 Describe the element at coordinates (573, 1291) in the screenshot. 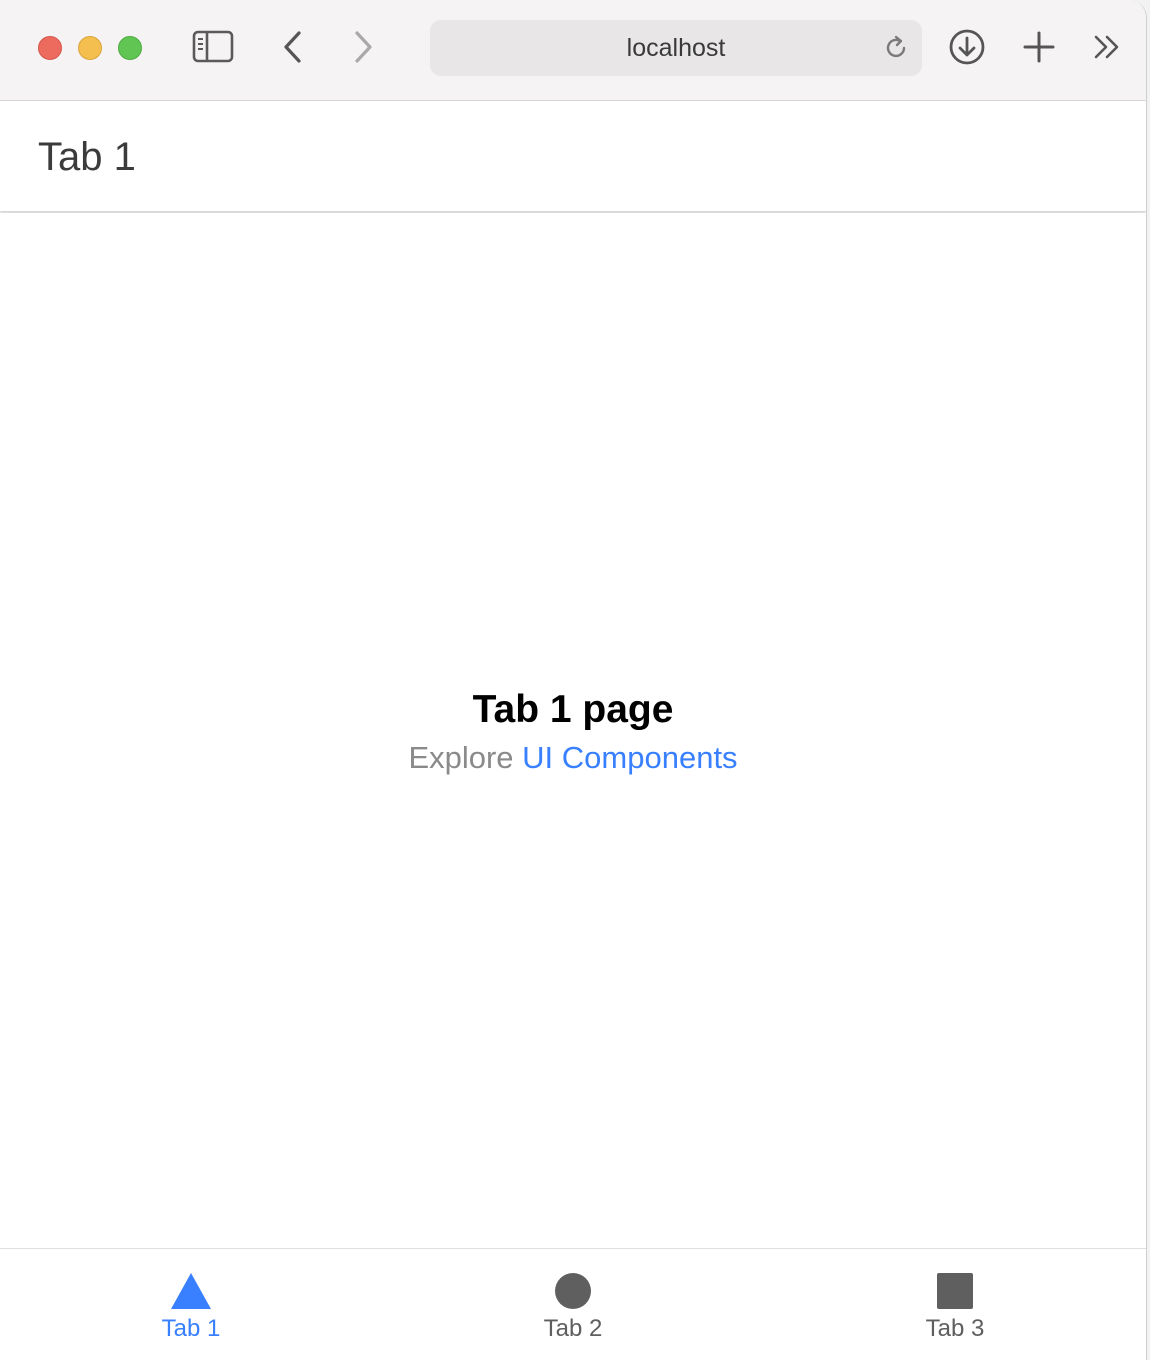

I see `circle-icon` at that location.